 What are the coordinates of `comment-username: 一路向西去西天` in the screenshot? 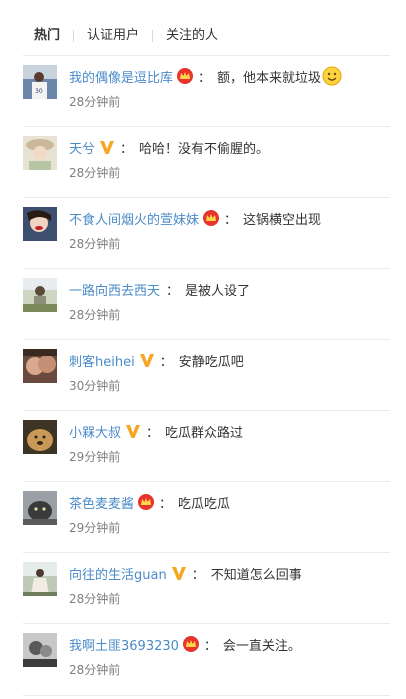 It's located at (114, 289).